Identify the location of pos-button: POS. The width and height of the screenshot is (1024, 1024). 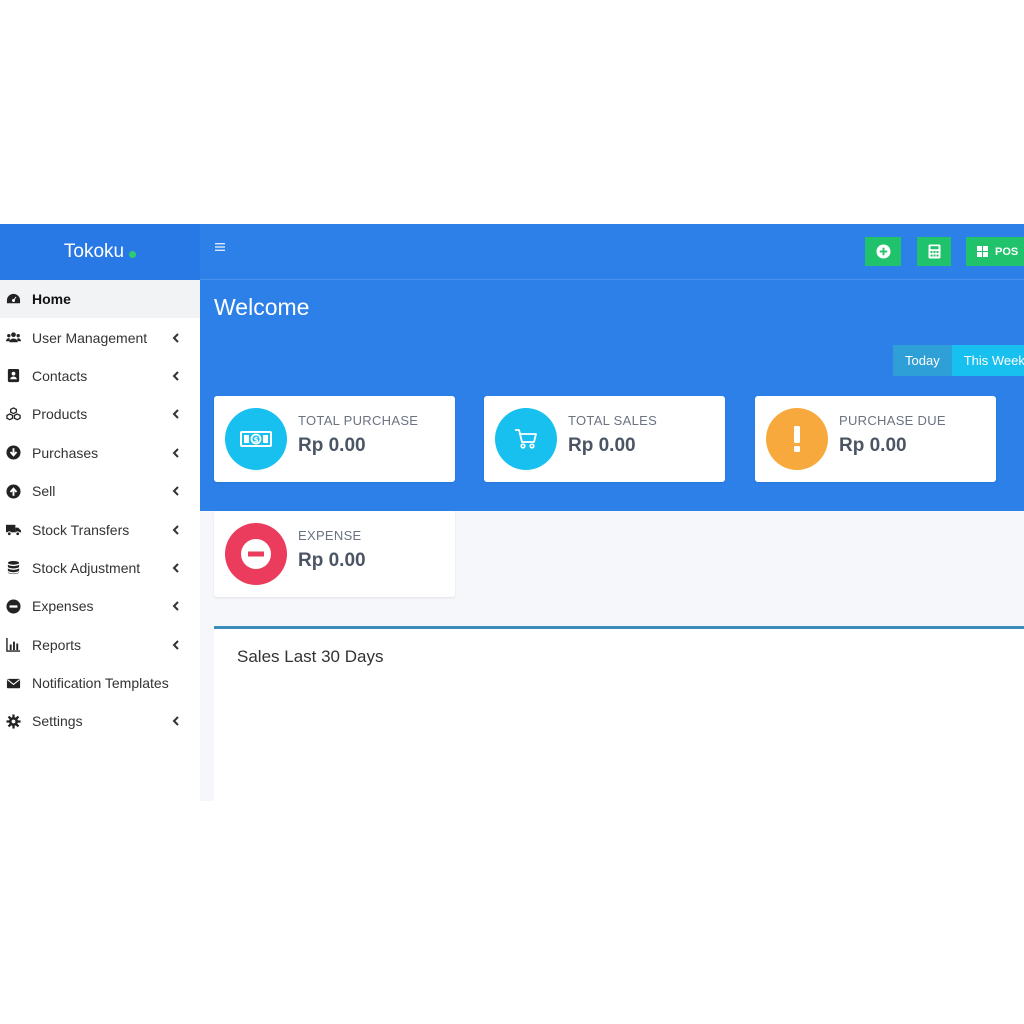
(995, 251).